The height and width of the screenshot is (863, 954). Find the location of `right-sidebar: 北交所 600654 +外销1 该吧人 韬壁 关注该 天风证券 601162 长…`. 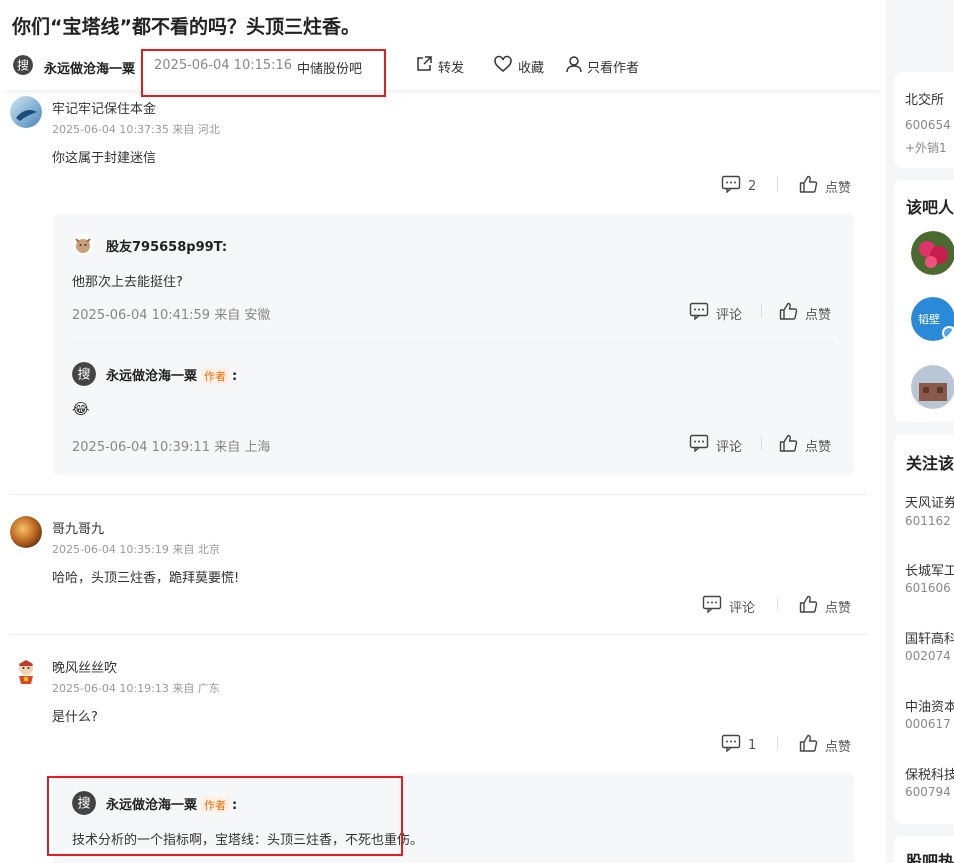

right-sidebar: 北交所 600654 +外销1 该吧人 韬壁 关注该 天风证券 601162 长… is located at coordinates (920, 431).